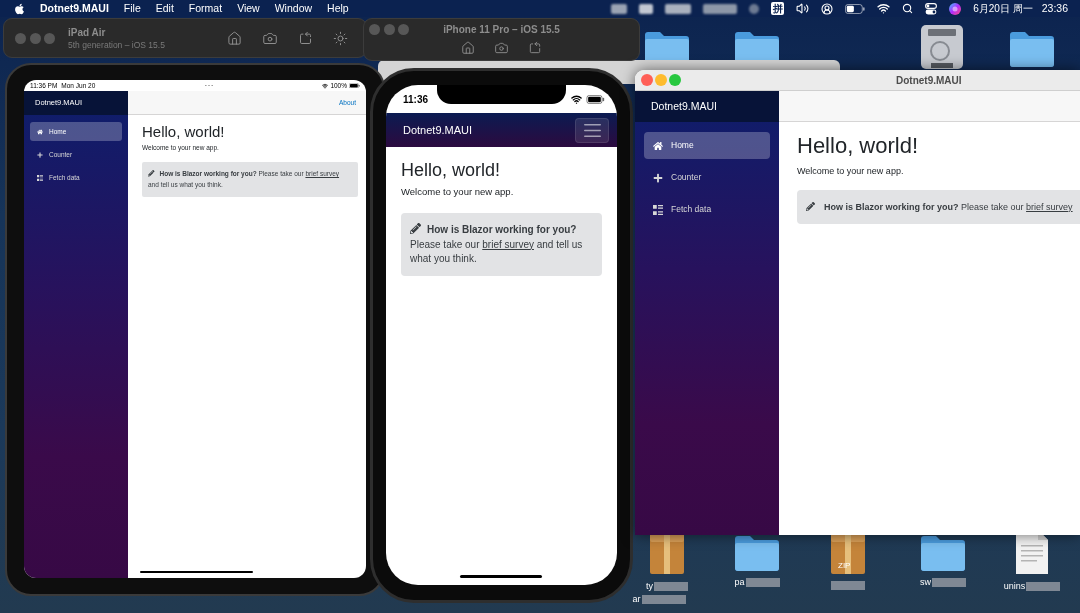 This screenshot has width=1080, height=613. What do you see at coordinates (707, 145) in the screenshot?
I see `nav-item: Home` at bounding box center [707, 145].